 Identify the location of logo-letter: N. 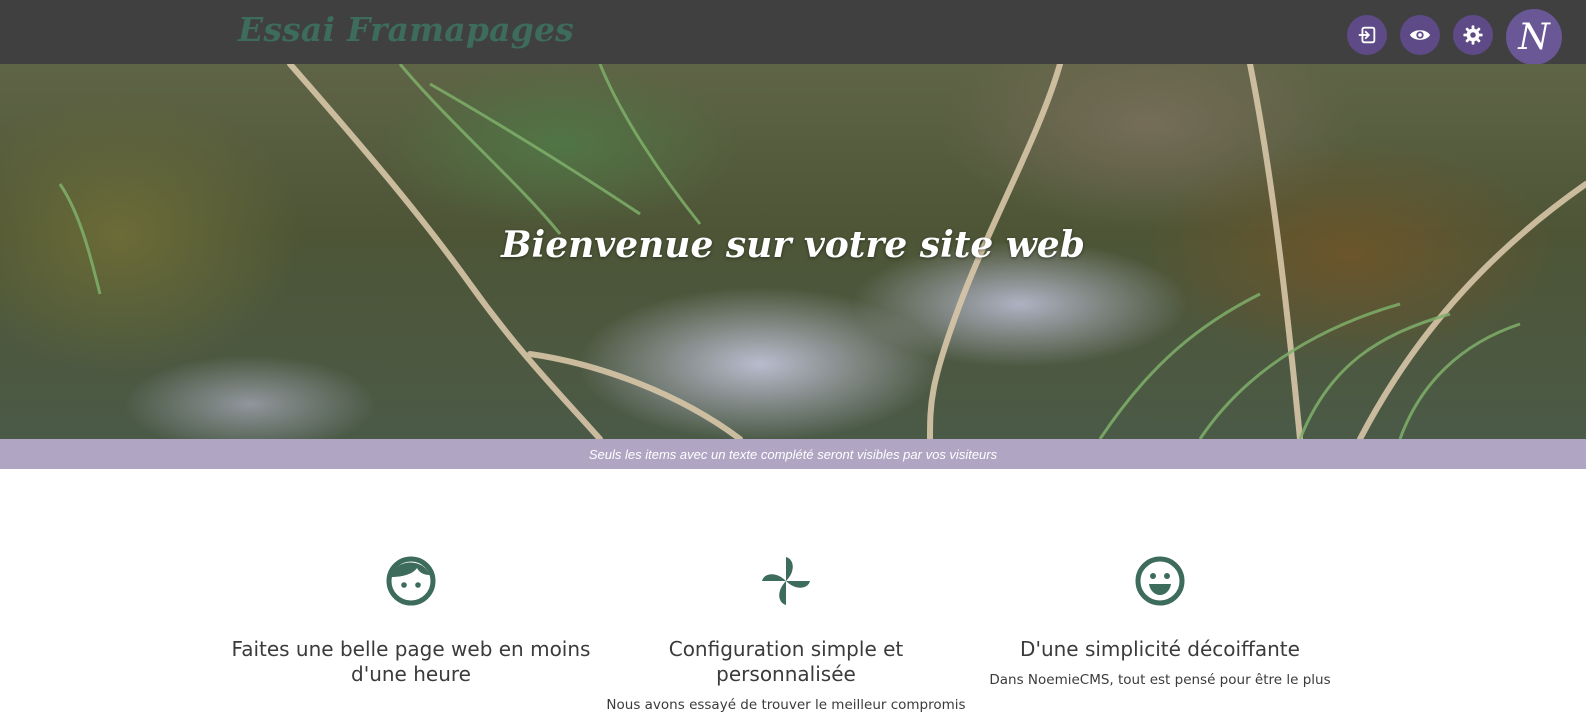
(1534, 37).